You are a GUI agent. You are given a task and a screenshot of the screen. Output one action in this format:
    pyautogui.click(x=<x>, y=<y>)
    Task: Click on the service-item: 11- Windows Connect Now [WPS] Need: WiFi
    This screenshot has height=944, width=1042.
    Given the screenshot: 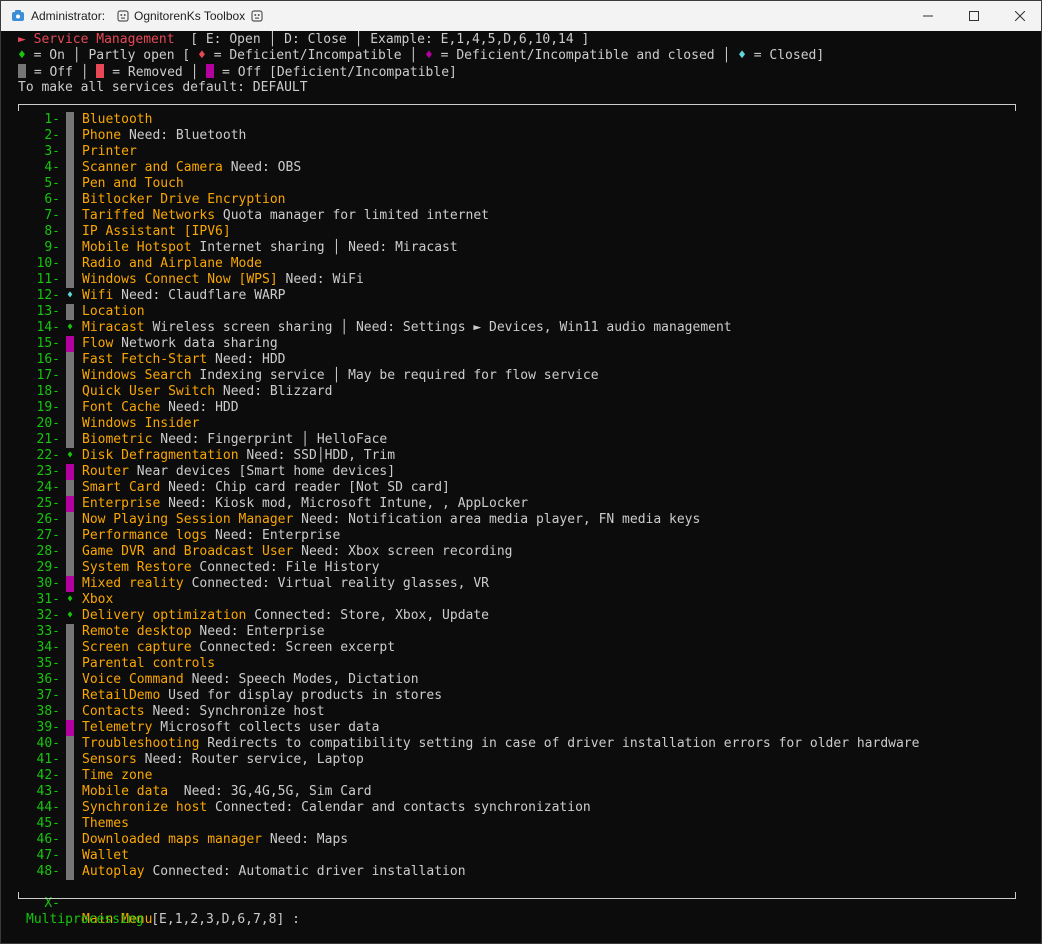 What is the action you would take?
    pyautogui.click(x=521, y=280)
    